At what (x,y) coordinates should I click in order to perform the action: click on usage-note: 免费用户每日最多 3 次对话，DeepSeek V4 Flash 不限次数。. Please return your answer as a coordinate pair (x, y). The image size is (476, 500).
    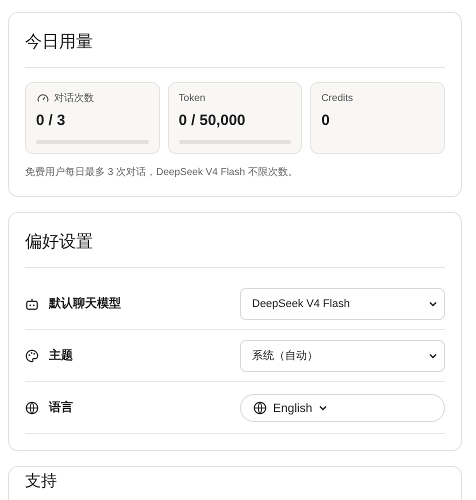
    Looking at the image, I should click on (162, 173).